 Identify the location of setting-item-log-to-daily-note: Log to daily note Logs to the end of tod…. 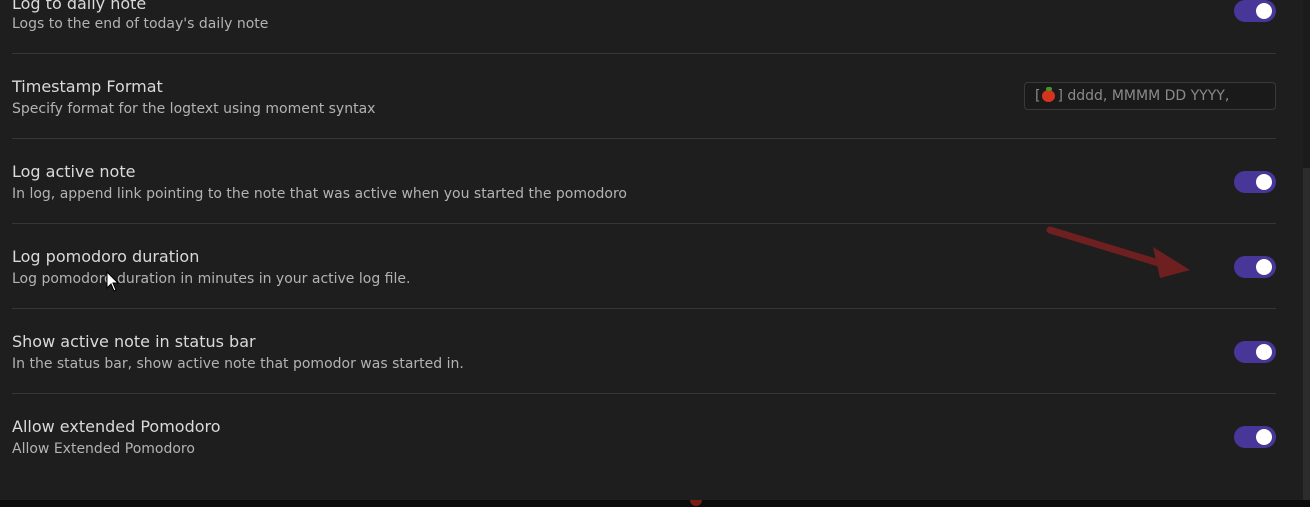
(644, 27).